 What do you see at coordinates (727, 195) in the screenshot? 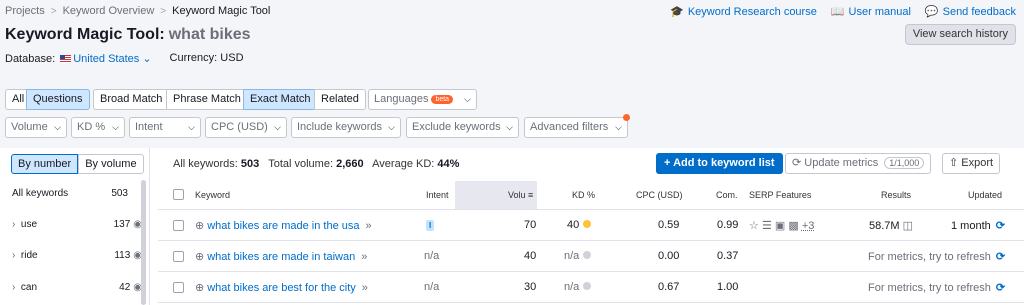
I see `column-com: Com.` at bounding box center [727, 195].